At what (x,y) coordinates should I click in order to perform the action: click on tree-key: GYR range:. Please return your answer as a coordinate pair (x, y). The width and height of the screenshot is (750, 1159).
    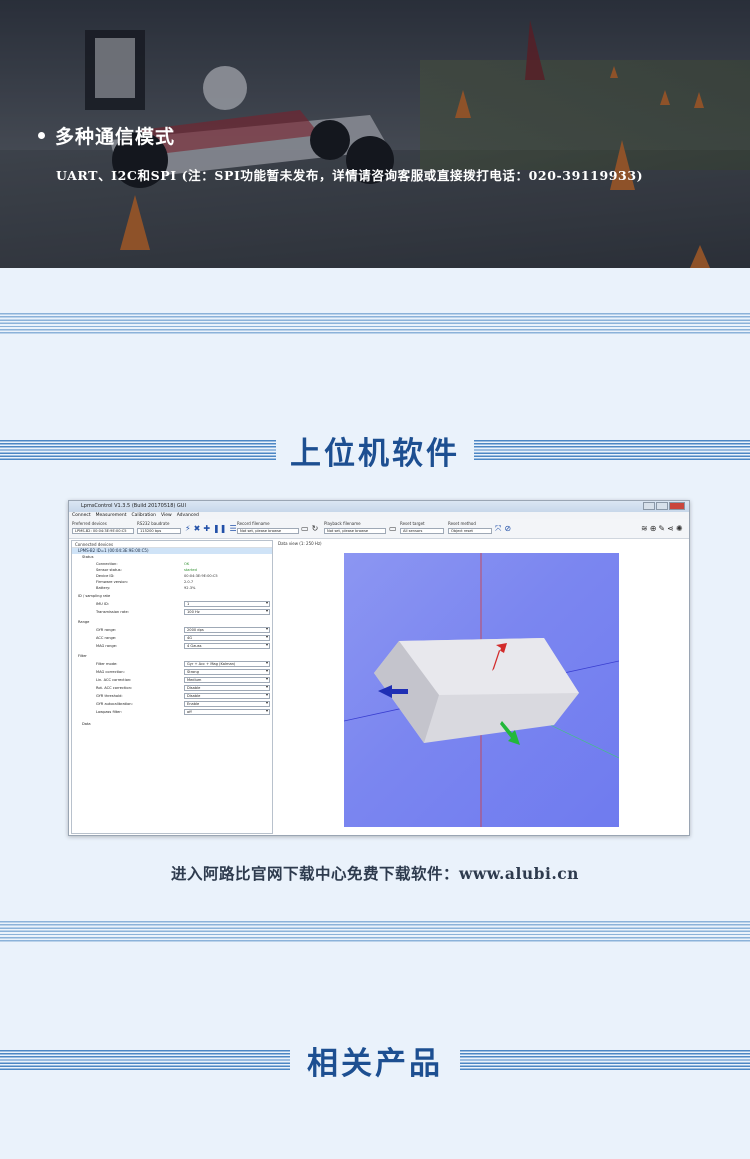
    Looking at the image, I should click on (106, 630).